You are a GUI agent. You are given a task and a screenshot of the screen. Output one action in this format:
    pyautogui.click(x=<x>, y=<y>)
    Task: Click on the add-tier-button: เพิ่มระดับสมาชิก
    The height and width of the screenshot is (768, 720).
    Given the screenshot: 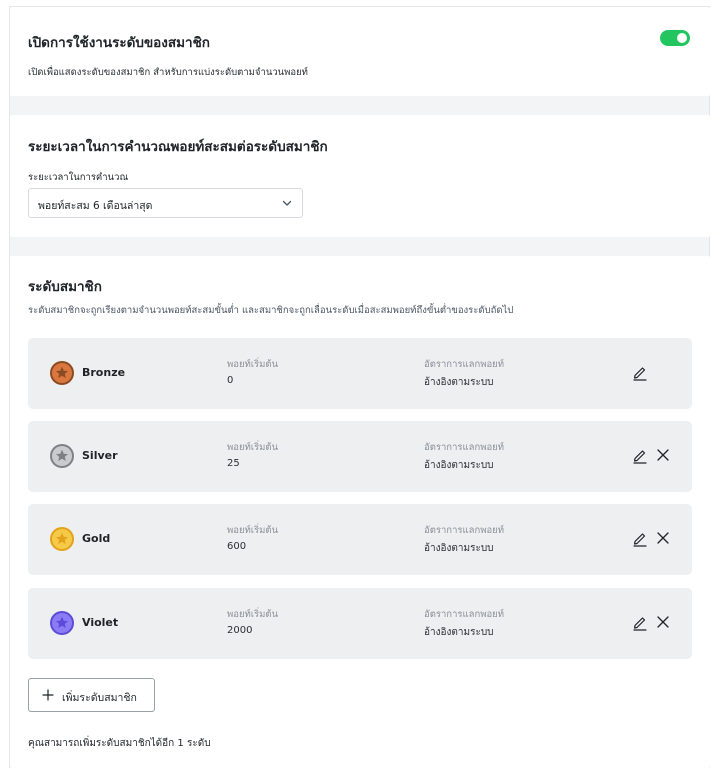 What is the action you would take?
    pyautogui.click(x=91, y=695)
    